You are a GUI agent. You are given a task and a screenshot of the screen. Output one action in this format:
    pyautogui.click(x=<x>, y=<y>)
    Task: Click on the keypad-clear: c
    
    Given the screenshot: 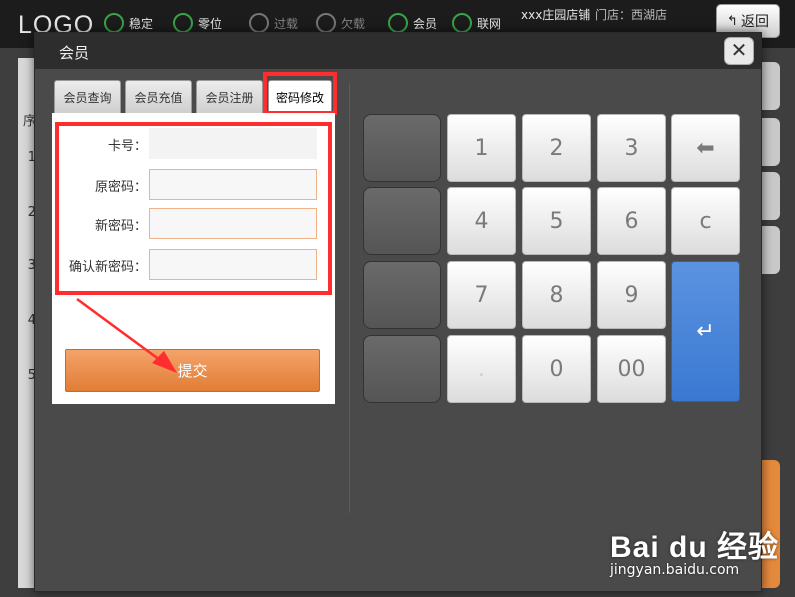 What is the action you would take?
    pyautogui.click(x=705, y=221)
    